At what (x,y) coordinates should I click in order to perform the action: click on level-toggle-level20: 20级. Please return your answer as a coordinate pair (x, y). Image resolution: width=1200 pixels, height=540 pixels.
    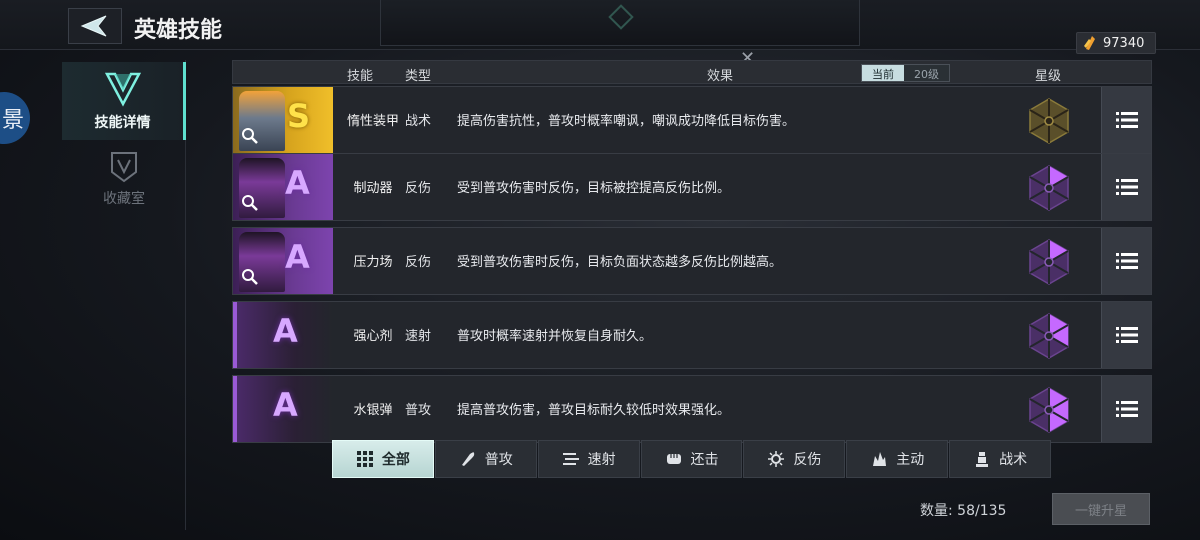
    Looking at the image, I should click on (926, 73).